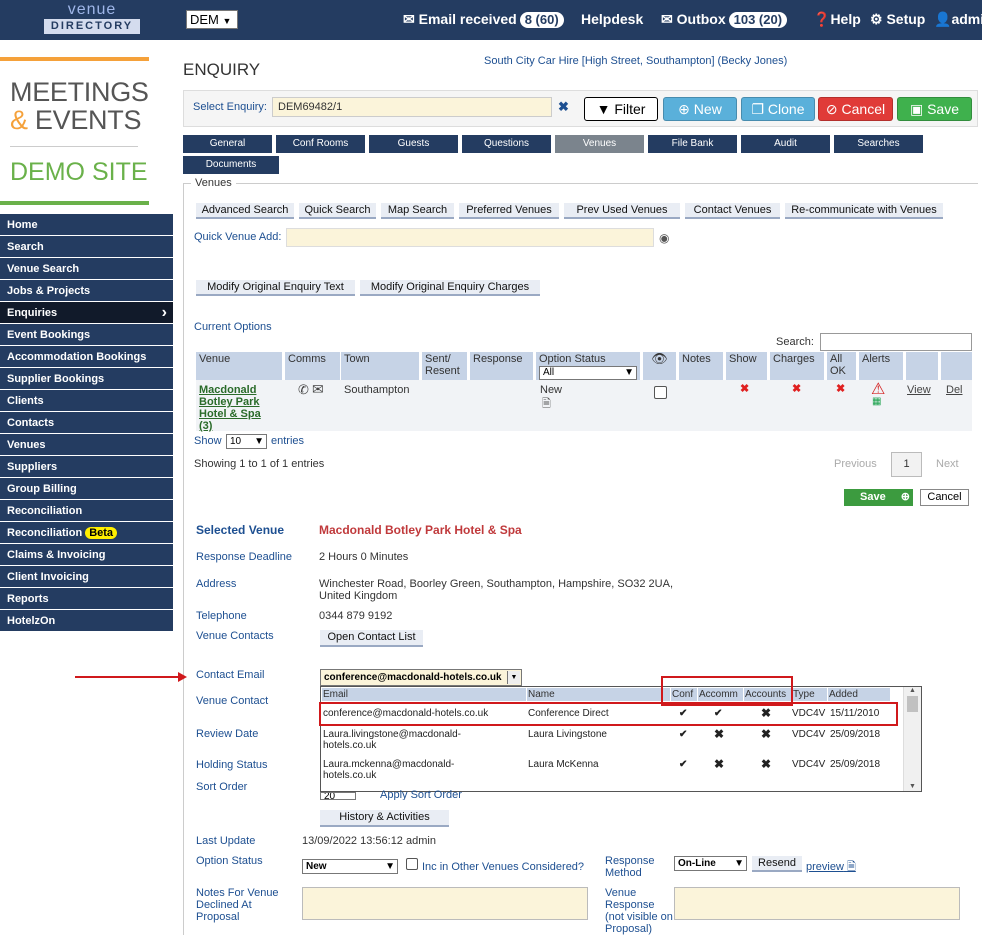 The height and width of the screenshot is (935, 982). Describe the element at coordinates (567, 734) in the screenshot. I see `dd-name: Laura Livingstone` at that location.